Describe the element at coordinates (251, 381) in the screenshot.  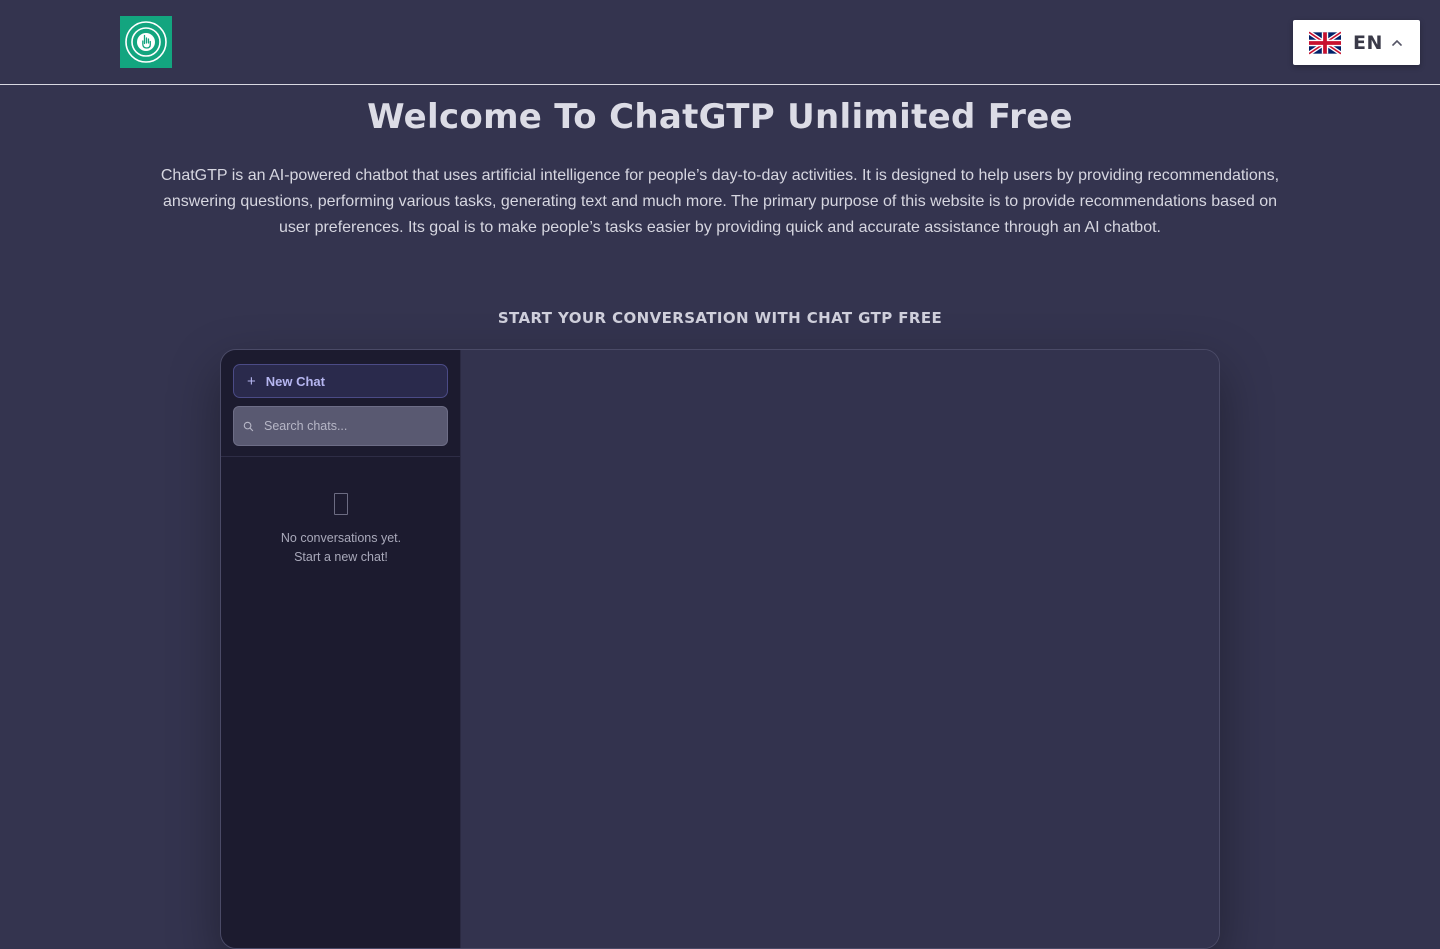
I see `plus-icon: +` at that location.